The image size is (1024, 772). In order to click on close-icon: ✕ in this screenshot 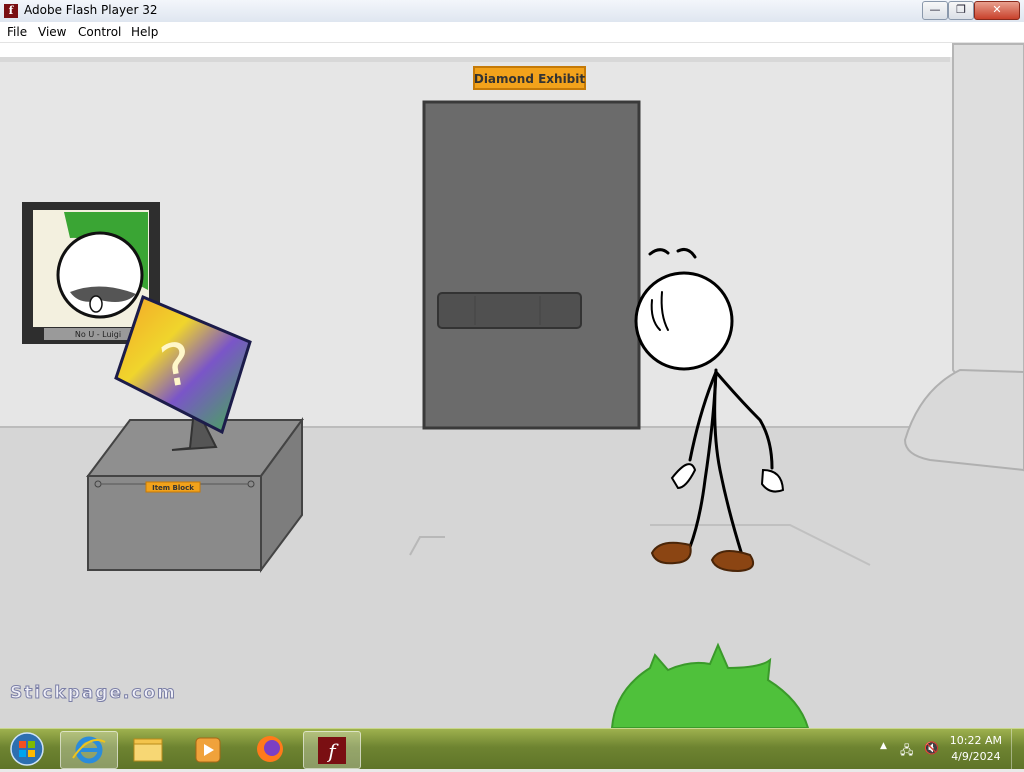, I will do `click(997, 9)`.